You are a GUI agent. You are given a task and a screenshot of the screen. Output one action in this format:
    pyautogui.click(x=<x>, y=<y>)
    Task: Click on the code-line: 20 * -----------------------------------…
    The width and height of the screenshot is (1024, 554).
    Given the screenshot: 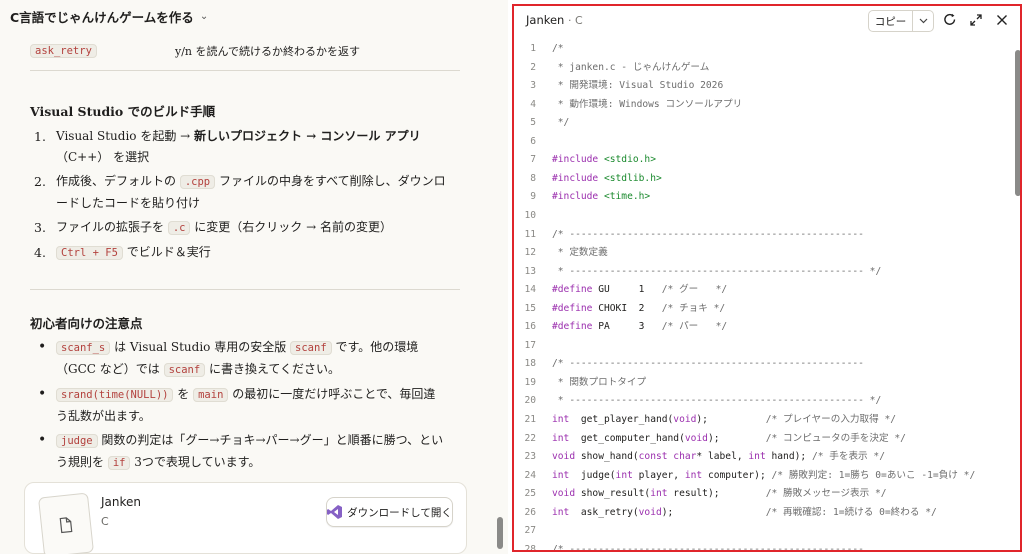 What is the action you would take?
    pyautogui.click(x=762, y=401)
    